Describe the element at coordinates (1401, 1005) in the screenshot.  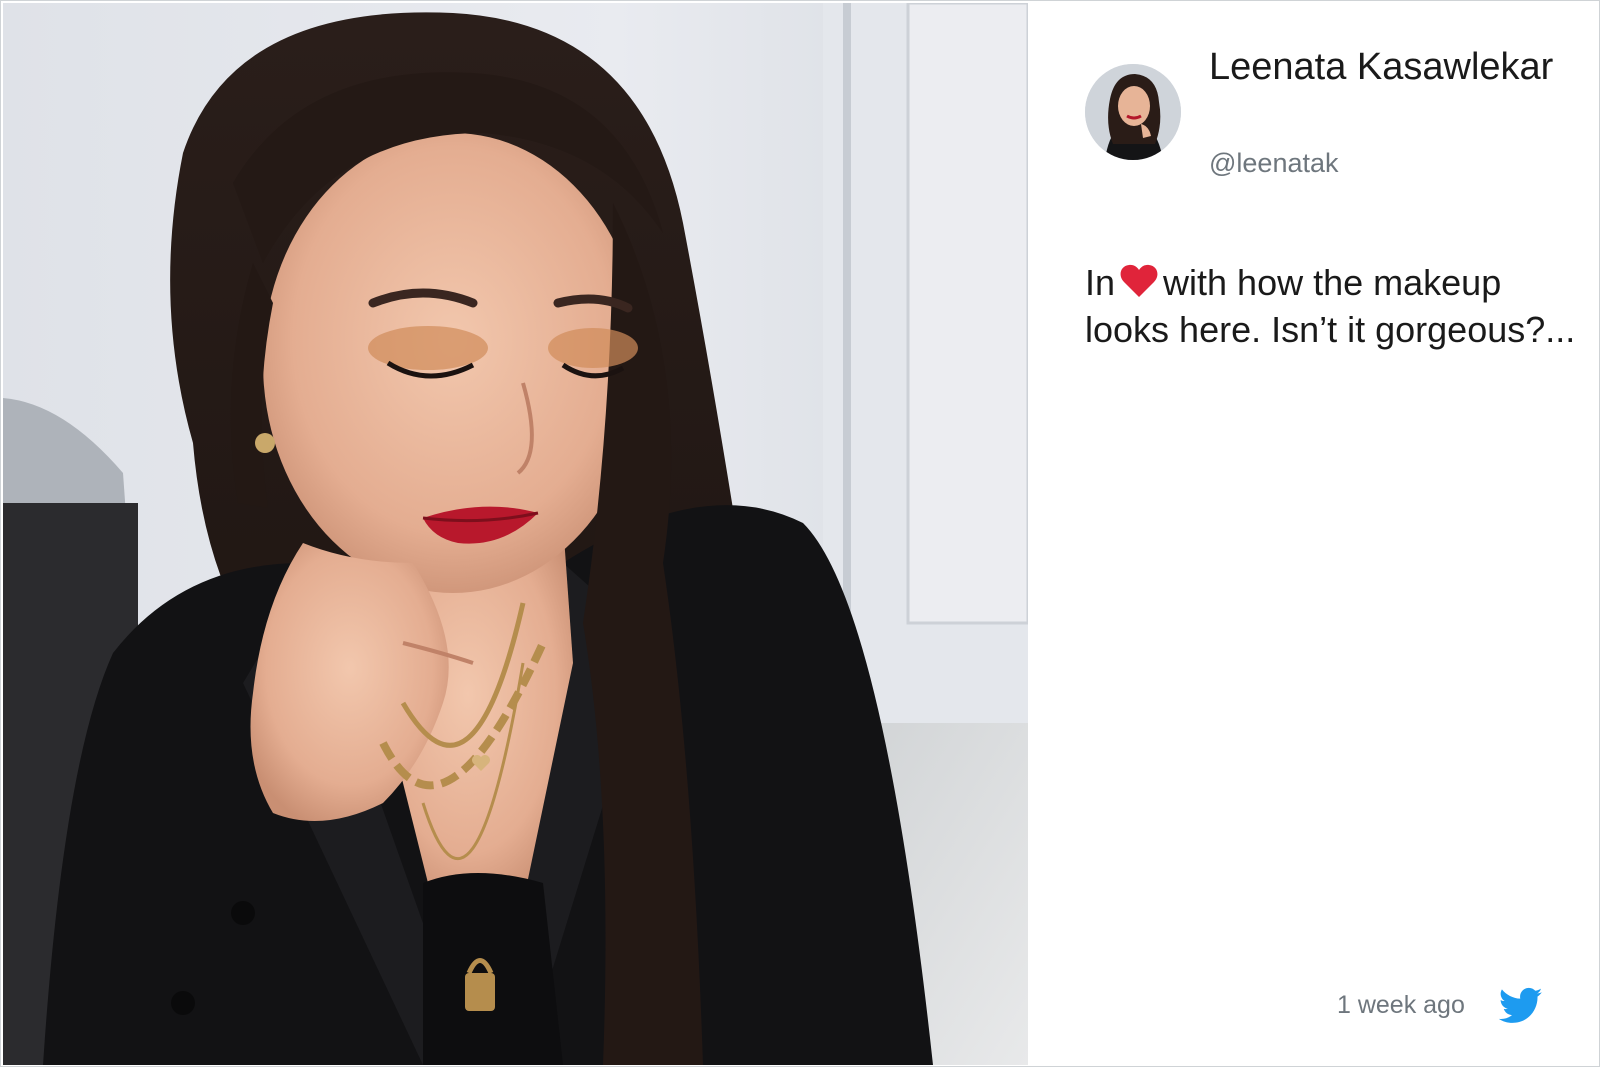
I see `timestamp: 1 week ago` at that location.